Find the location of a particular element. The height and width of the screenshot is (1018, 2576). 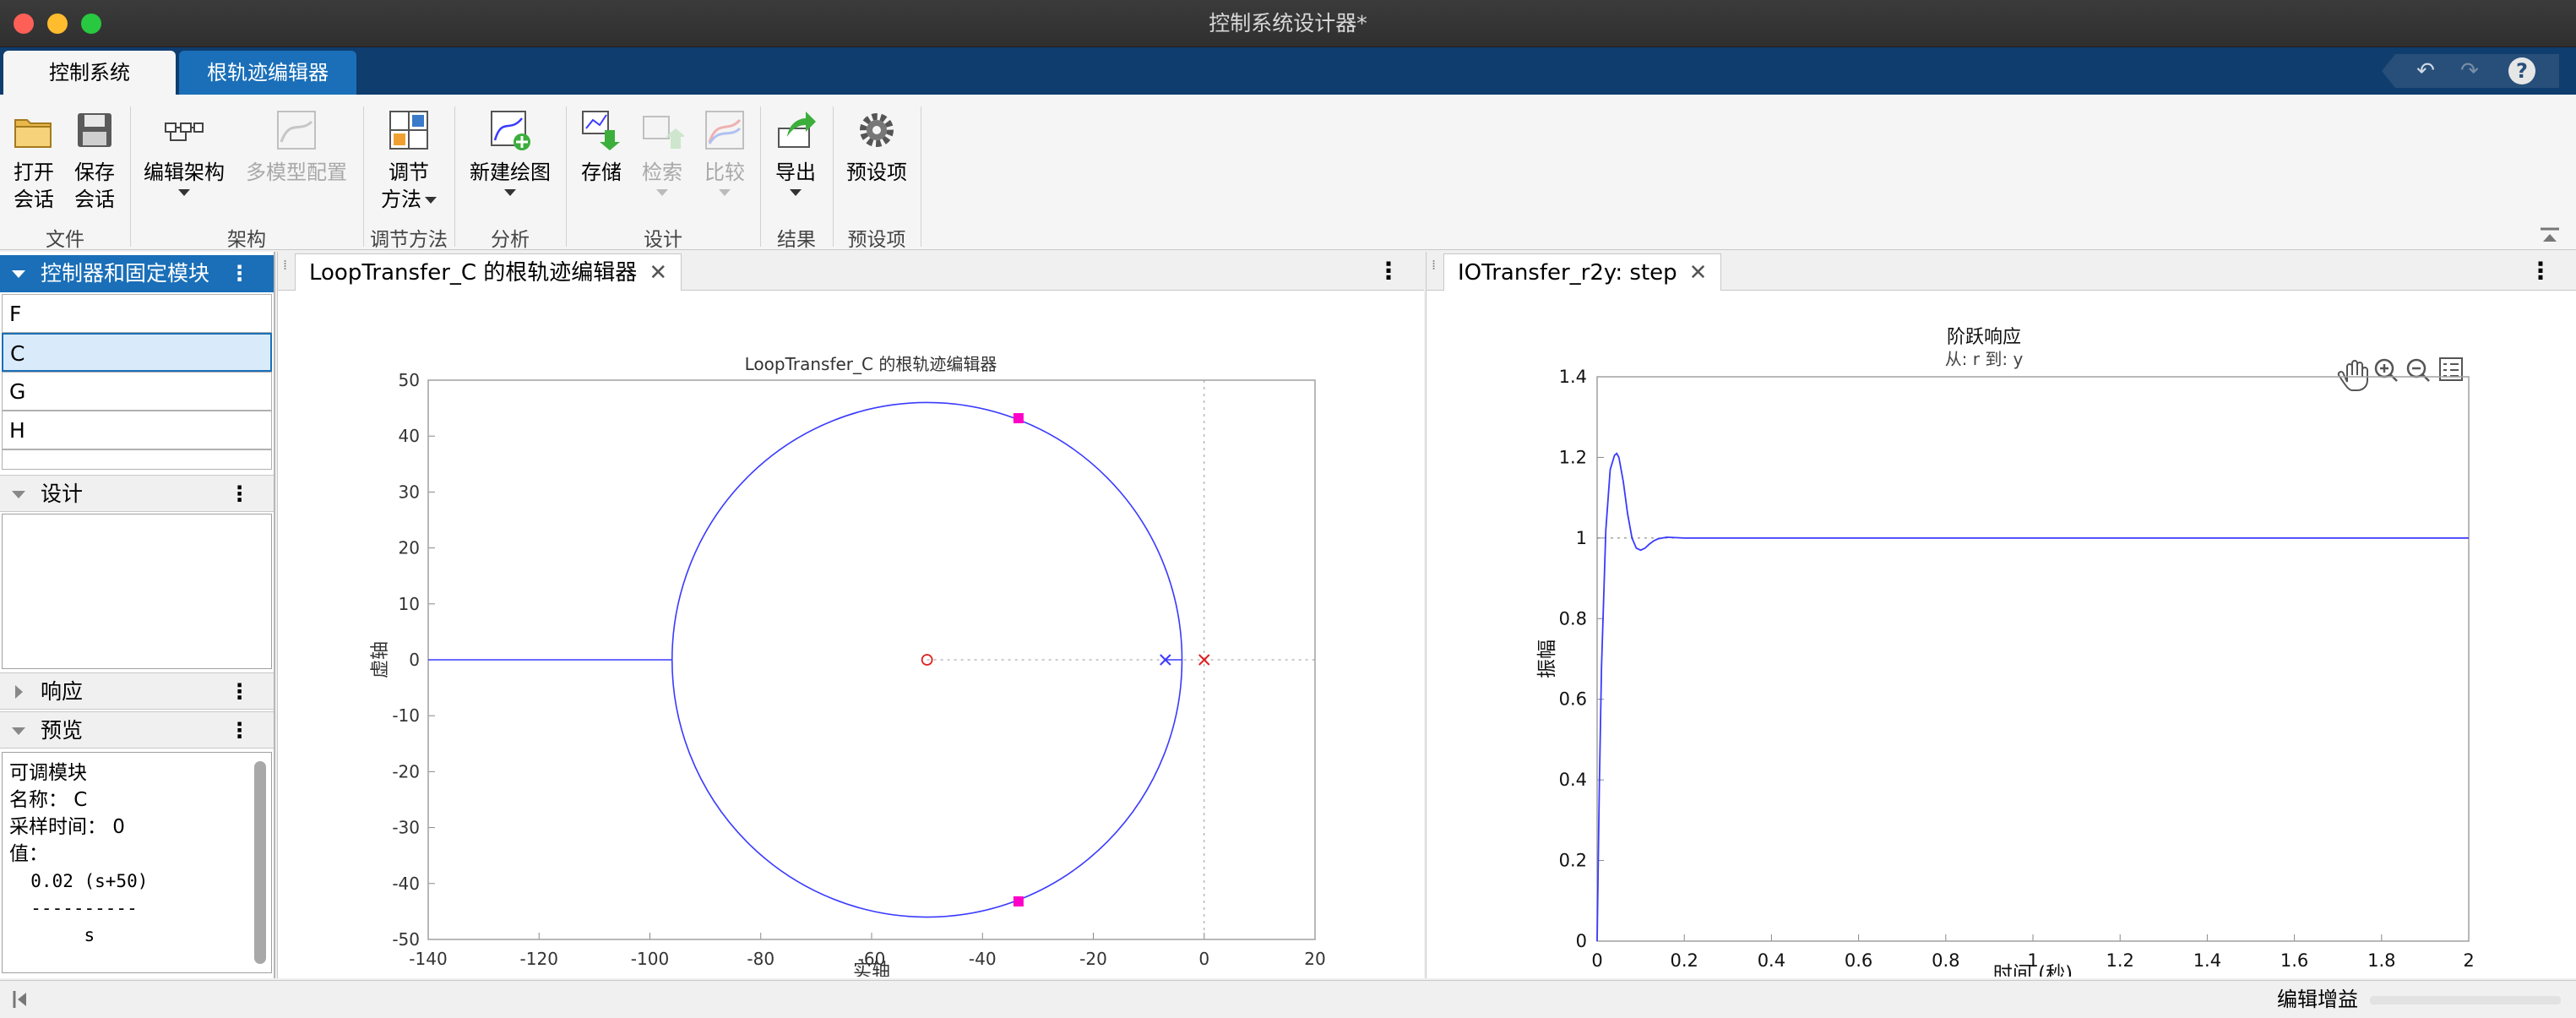

preferences-button: 预设项 is located at coordinates (876, 147).